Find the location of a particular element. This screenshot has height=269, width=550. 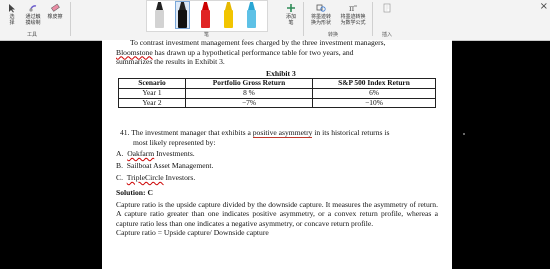

table-header: Scenario is located at coordinates (152, 83).